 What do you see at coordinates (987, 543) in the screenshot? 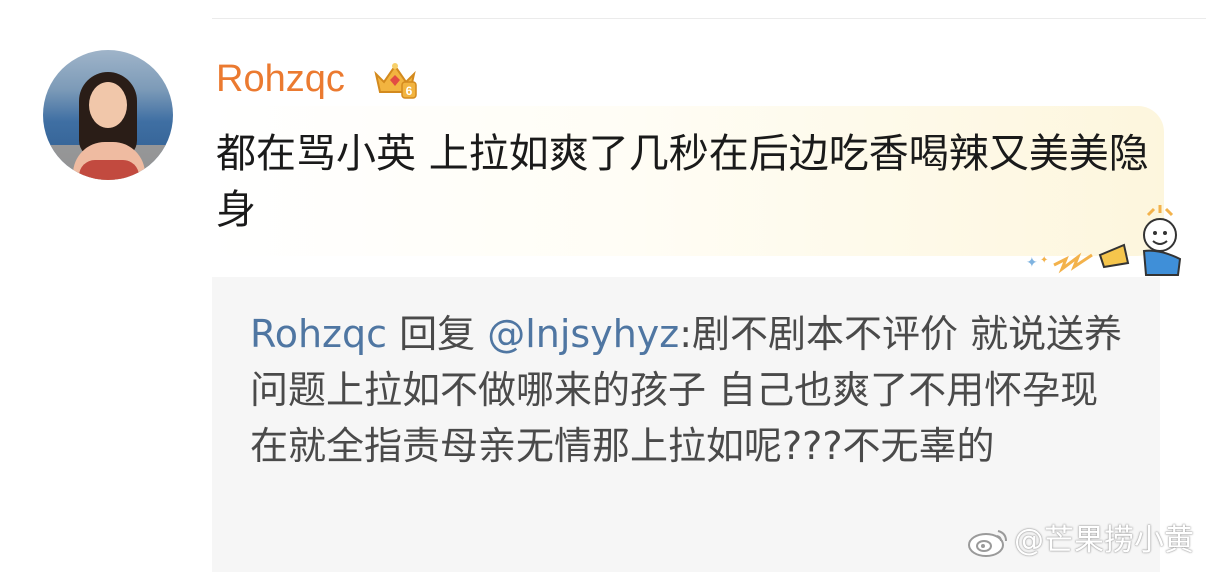
I see `weibo-logo-icon` at bounding box center [987, 543].